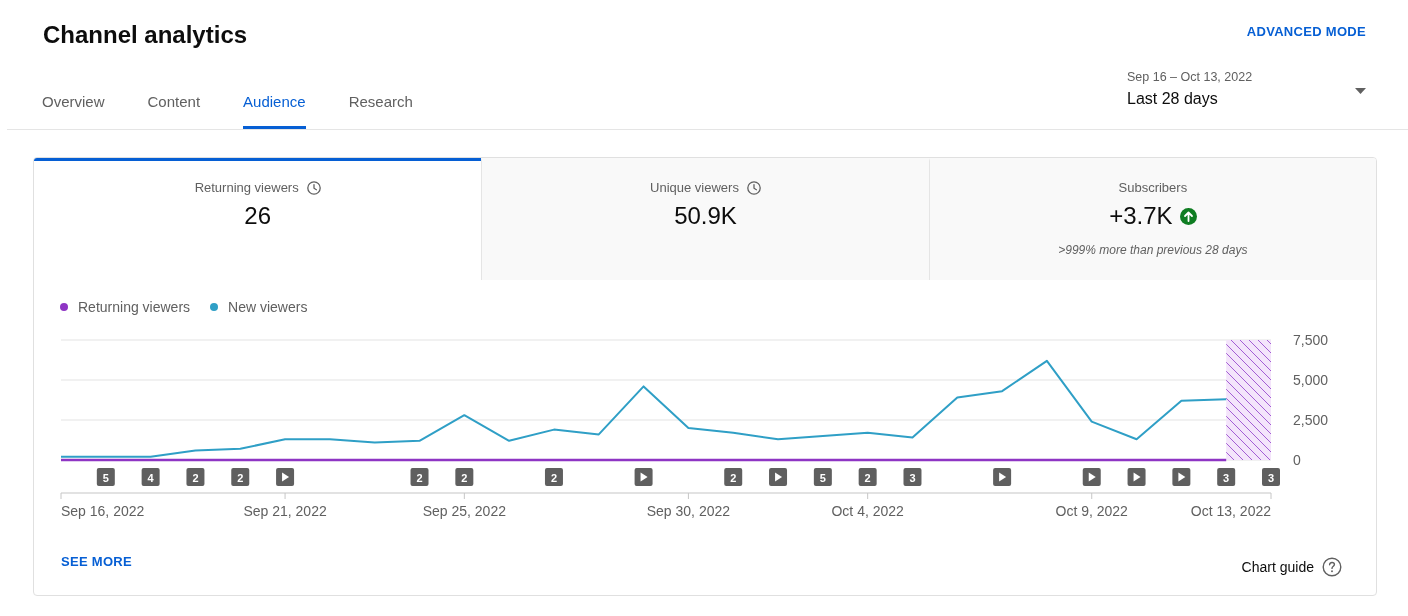 The height and width of the screenshot is (616, 1408). I want to click on metric-value: +3.7K, so click(1141, 216).